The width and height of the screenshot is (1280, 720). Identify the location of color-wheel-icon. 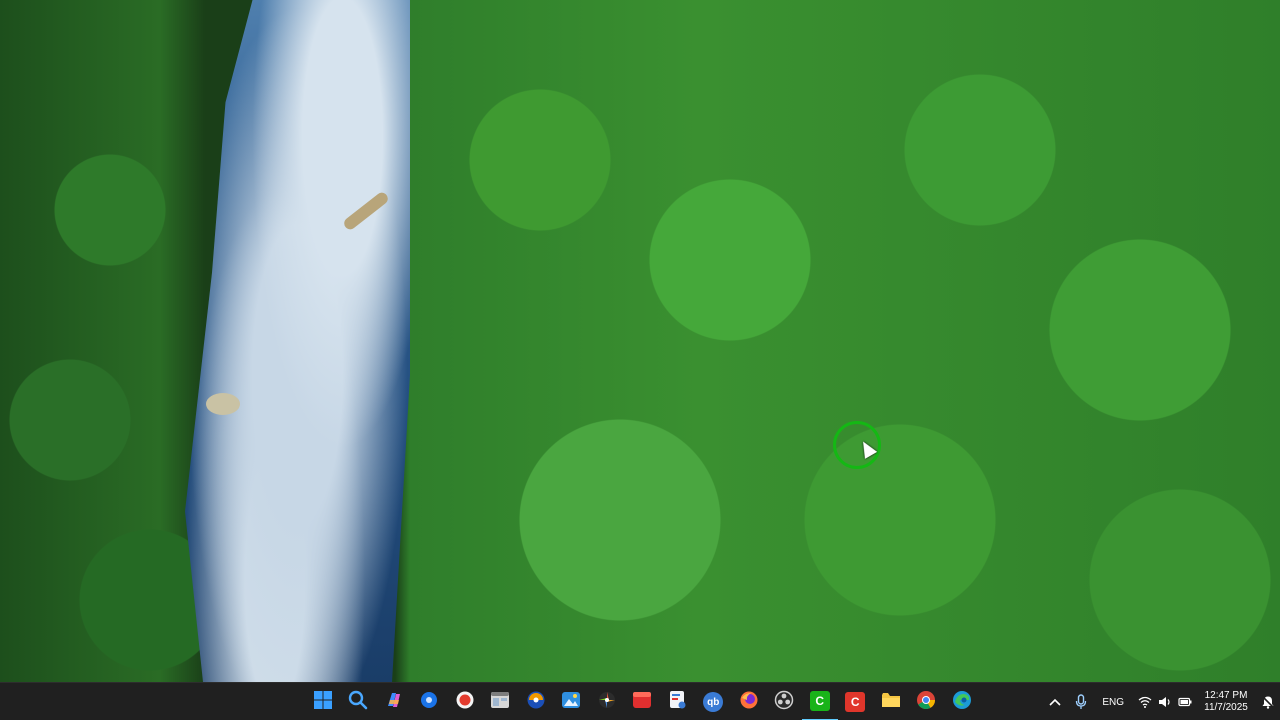
(607, 702).